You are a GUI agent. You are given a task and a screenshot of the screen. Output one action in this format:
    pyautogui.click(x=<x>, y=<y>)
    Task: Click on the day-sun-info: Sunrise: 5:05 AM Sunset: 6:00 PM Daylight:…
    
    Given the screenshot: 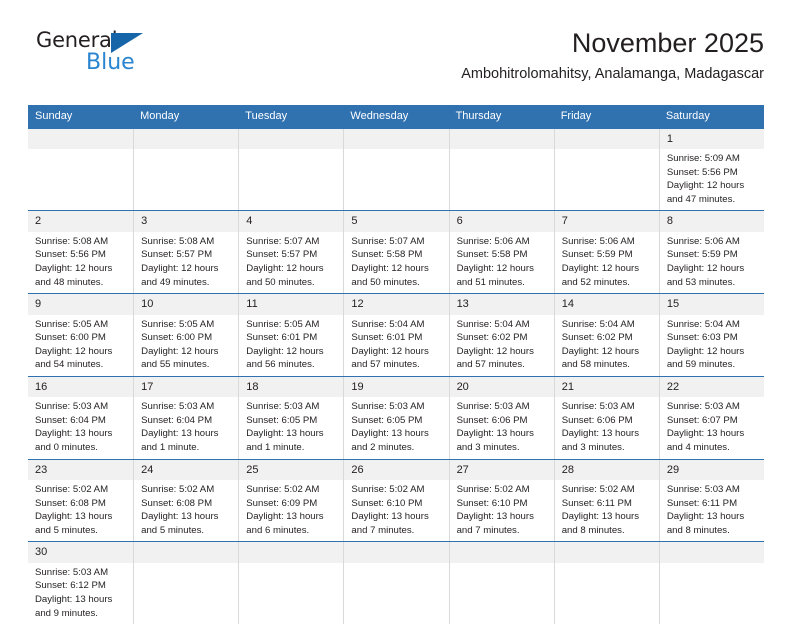 What is the action you would take?
    pyautogui.click(x=186, y=345)
    